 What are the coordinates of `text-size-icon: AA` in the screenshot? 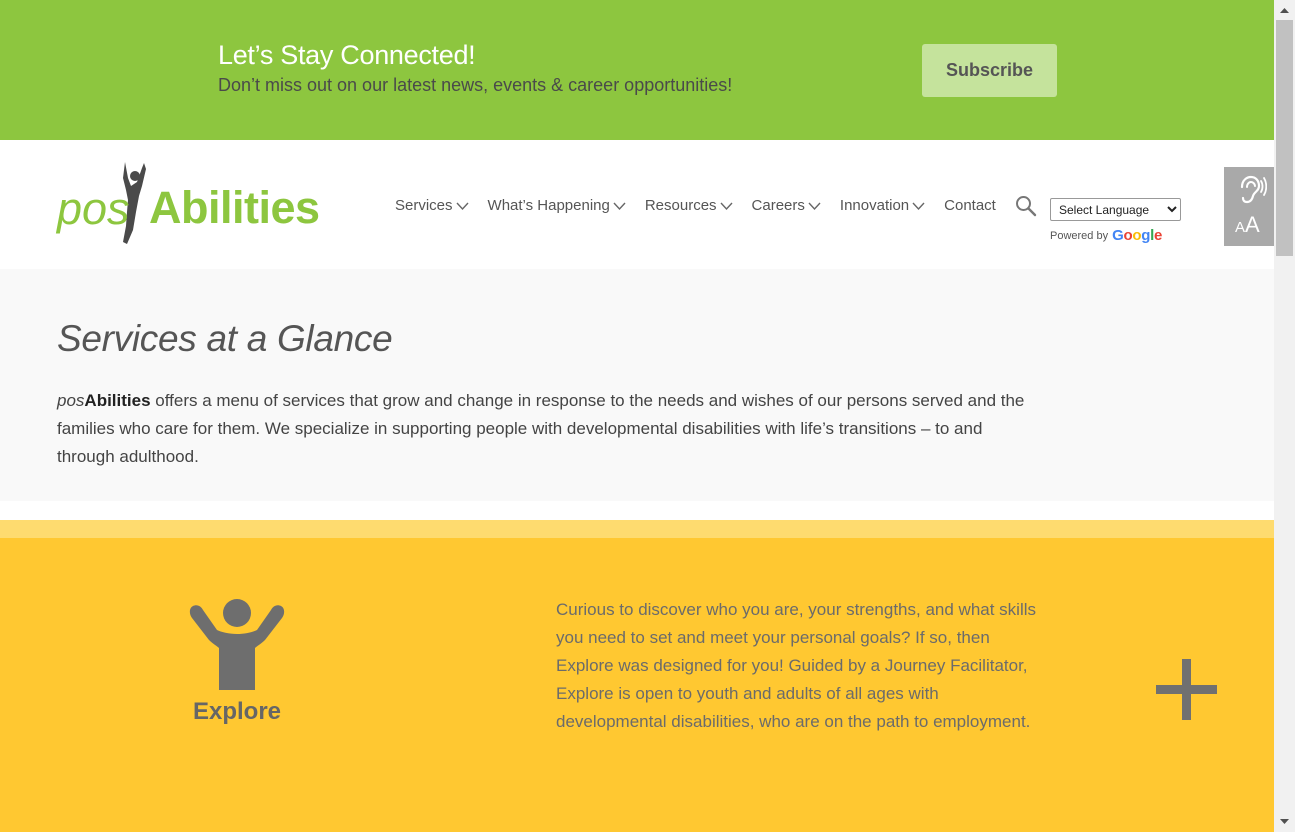 It's located at (1247, 225).